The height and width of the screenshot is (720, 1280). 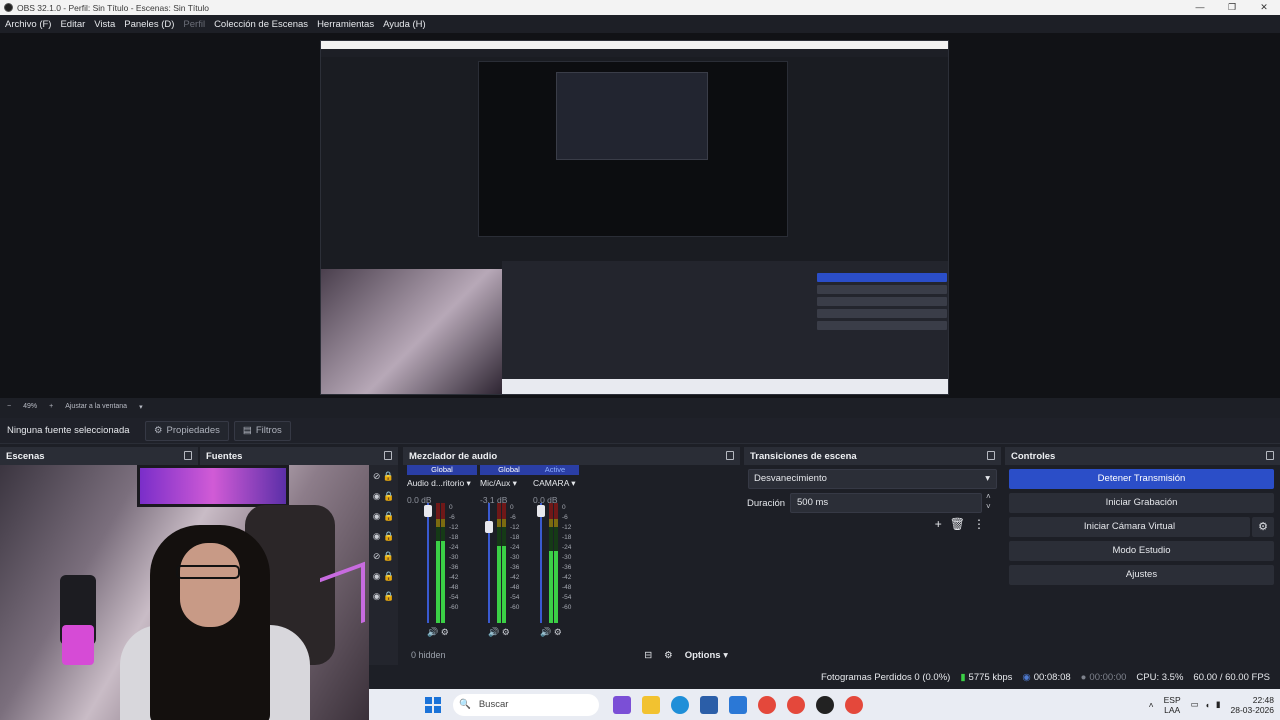 What do you see at coordinates (184, 592) in the screenshot?
I see `camera-window` at bounding box center [184, 592].